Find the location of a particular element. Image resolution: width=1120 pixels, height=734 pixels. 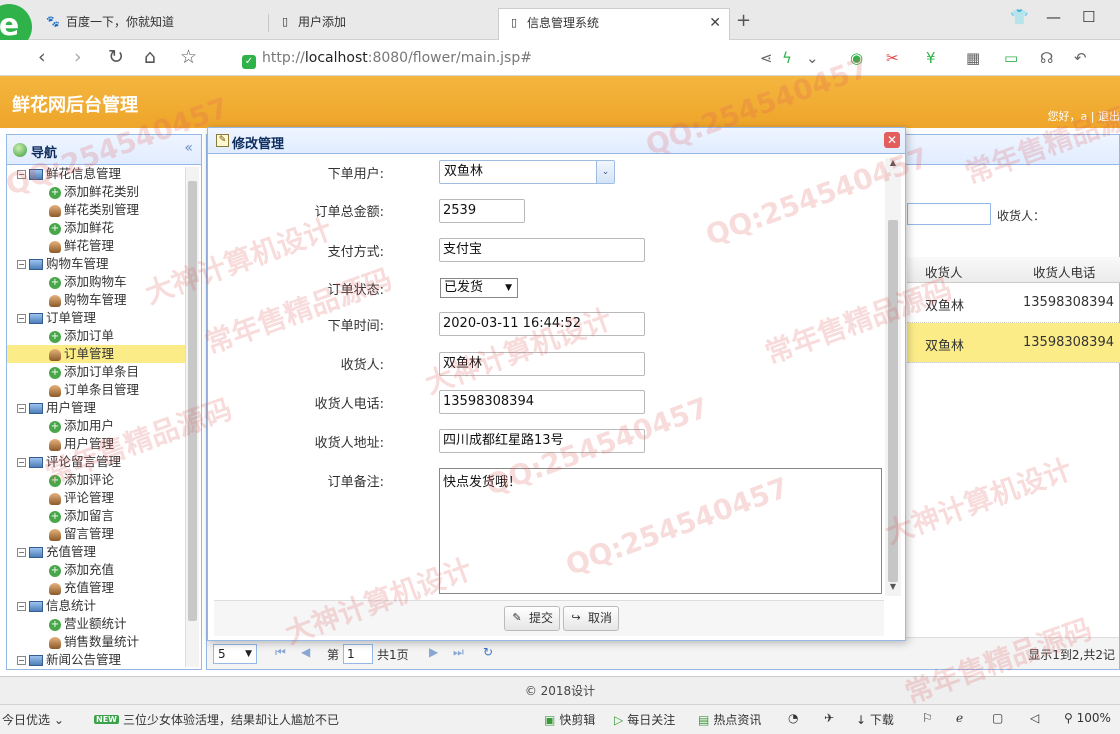

nav-item: + 添加用户 is located at coordinates (96, 426).